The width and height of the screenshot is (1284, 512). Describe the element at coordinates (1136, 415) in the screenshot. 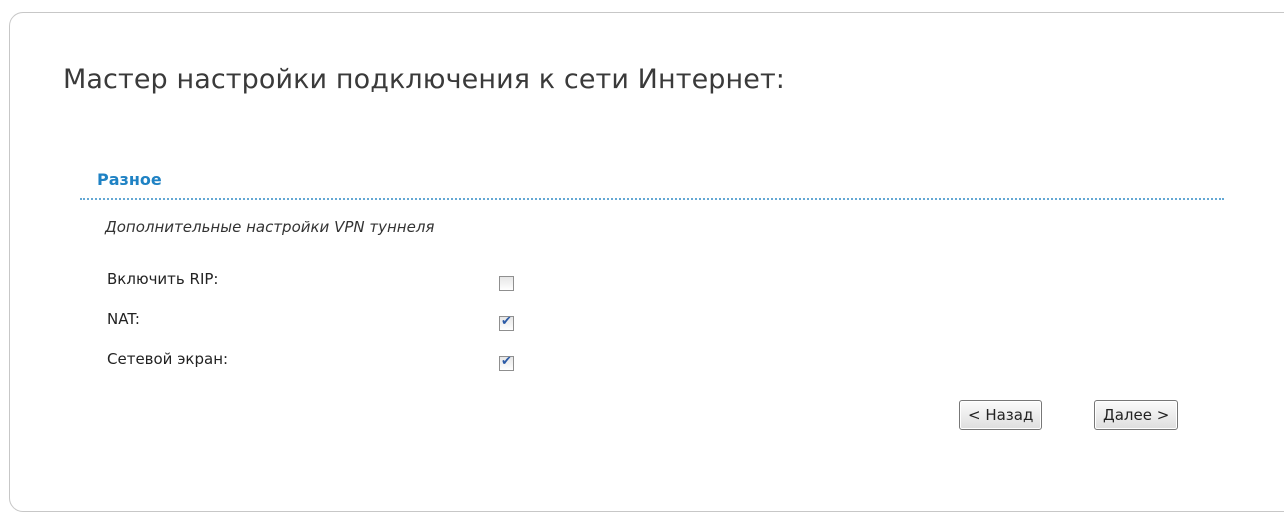

I see `next-button: Далее >` at that location.